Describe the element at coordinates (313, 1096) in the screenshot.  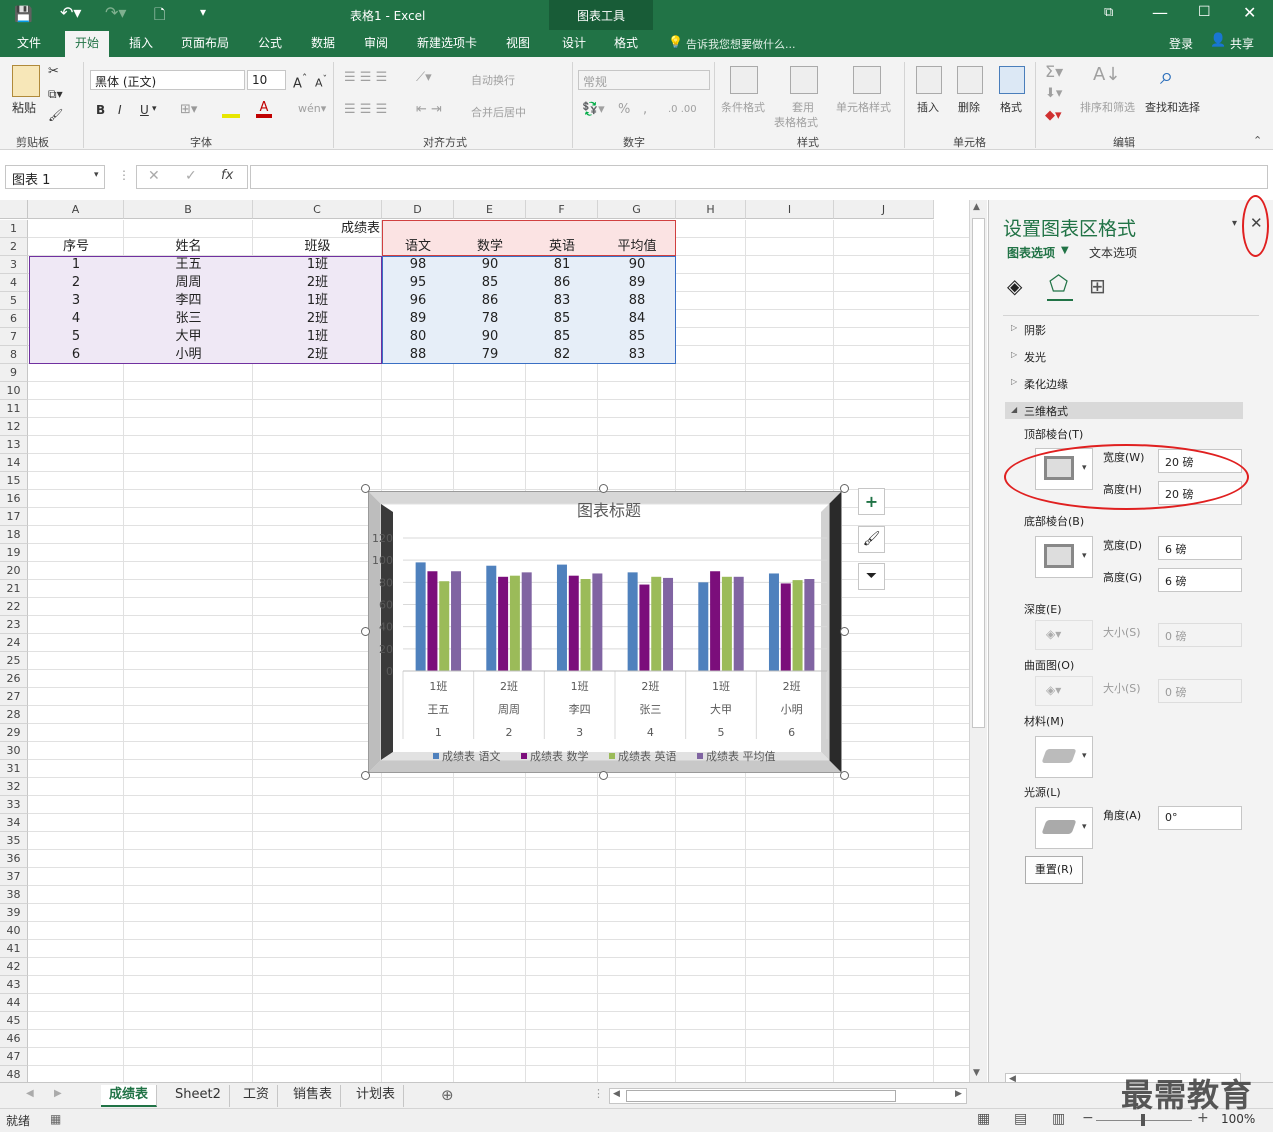
I see `sheet-tab-sales: 销售表` at that location.